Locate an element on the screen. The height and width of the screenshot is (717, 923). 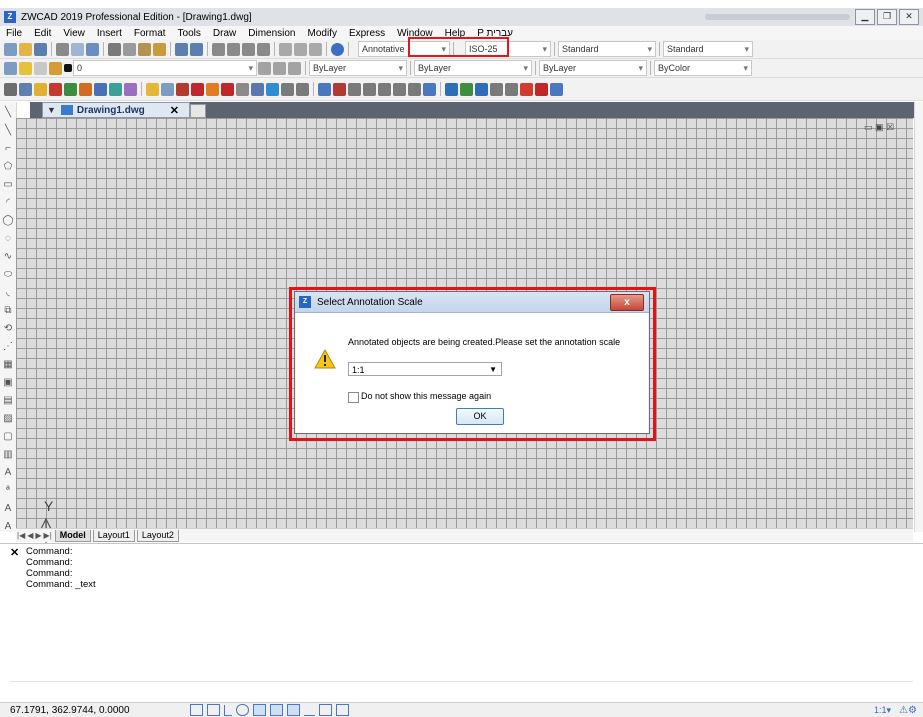
mtext-left-icon: A is located at coordinates (8, 473).